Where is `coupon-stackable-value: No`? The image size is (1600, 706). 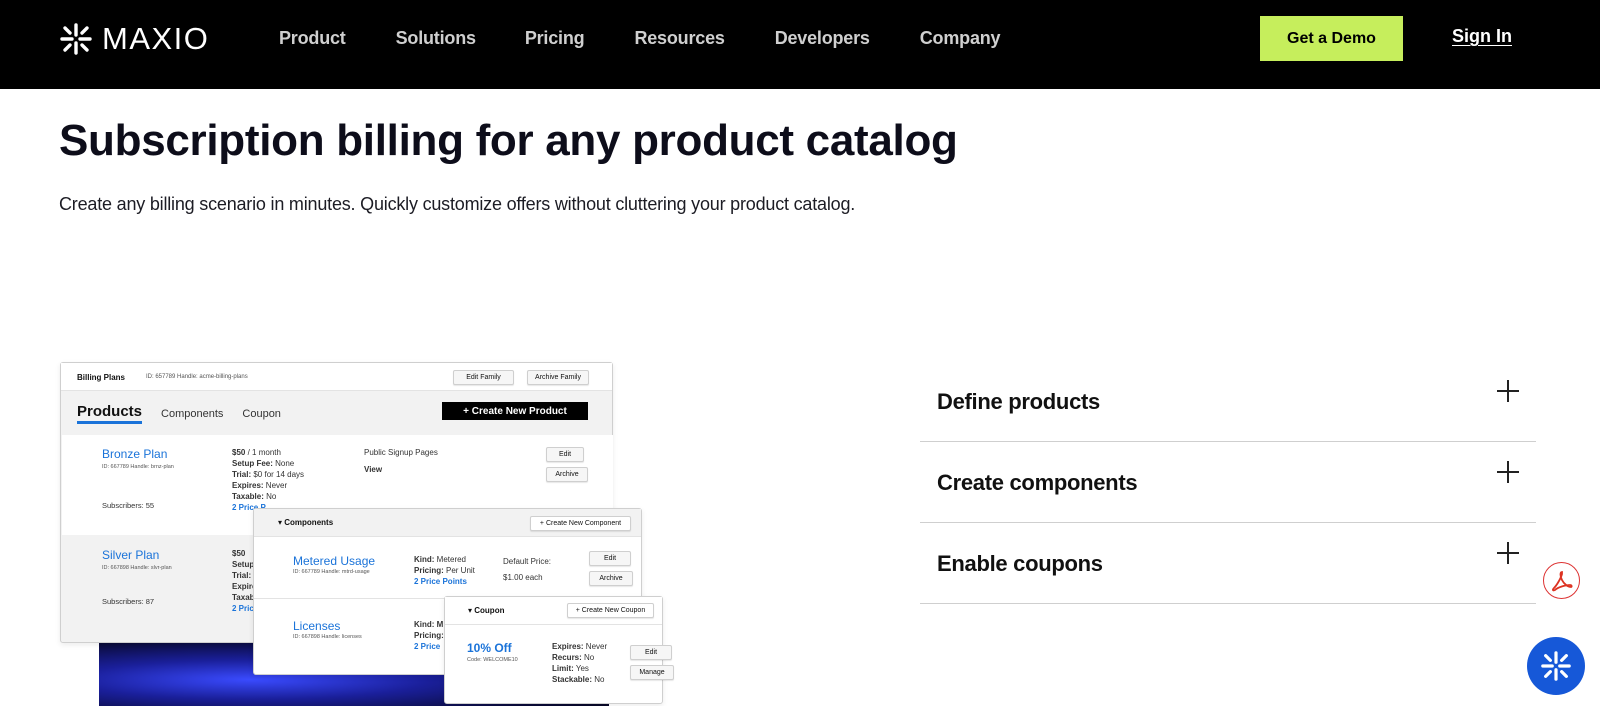
coupon-stackable-value: No is located at coordinates (598, 679).